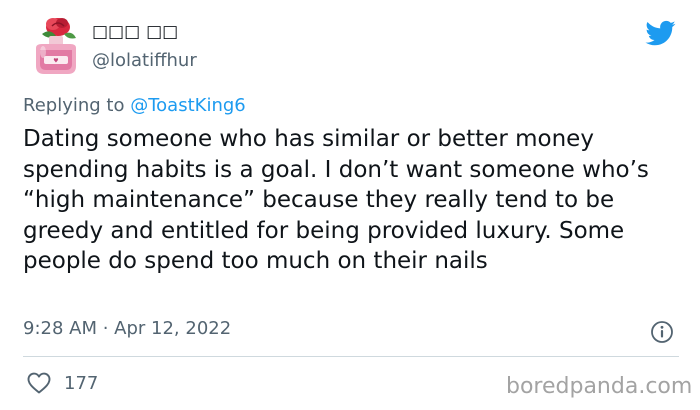 This screenshot has width=700, height=410. What do you see at coordinates (661, 33) in the screenshot?
I see `twitter-bird-icon` at bounding box center [661, 33].